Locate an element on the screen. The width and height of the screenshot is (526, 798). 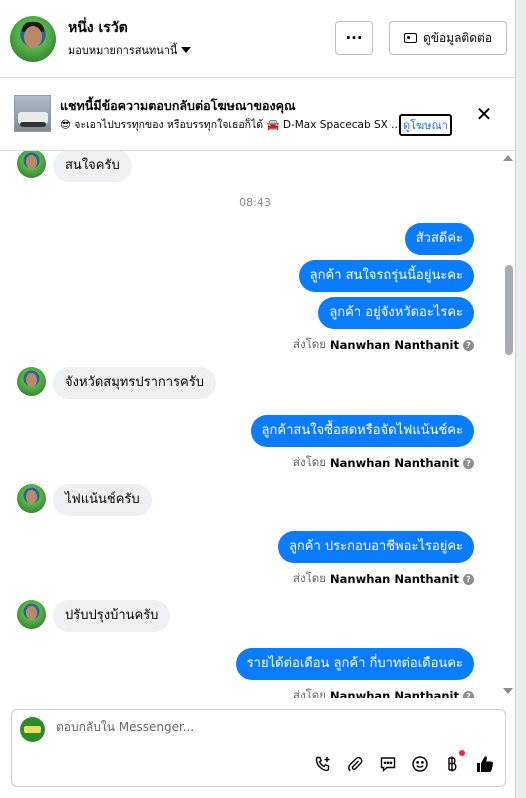
contact-avatar is located at coordinates (33, 39).